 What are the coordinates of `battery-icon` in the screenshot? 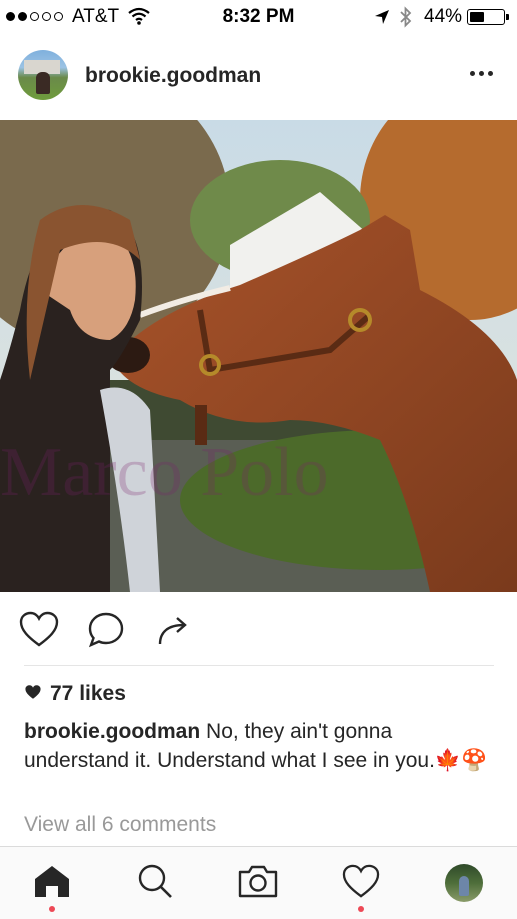 It's located at (486, 17).